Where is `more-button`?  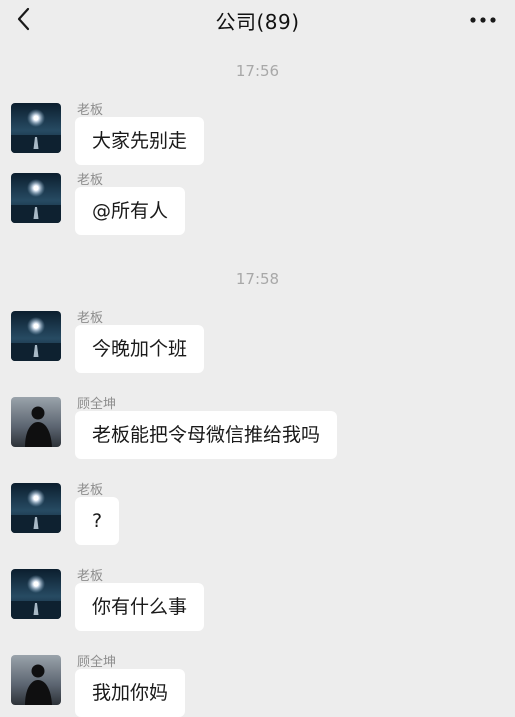
more-button is located at coordinates (483, 20).